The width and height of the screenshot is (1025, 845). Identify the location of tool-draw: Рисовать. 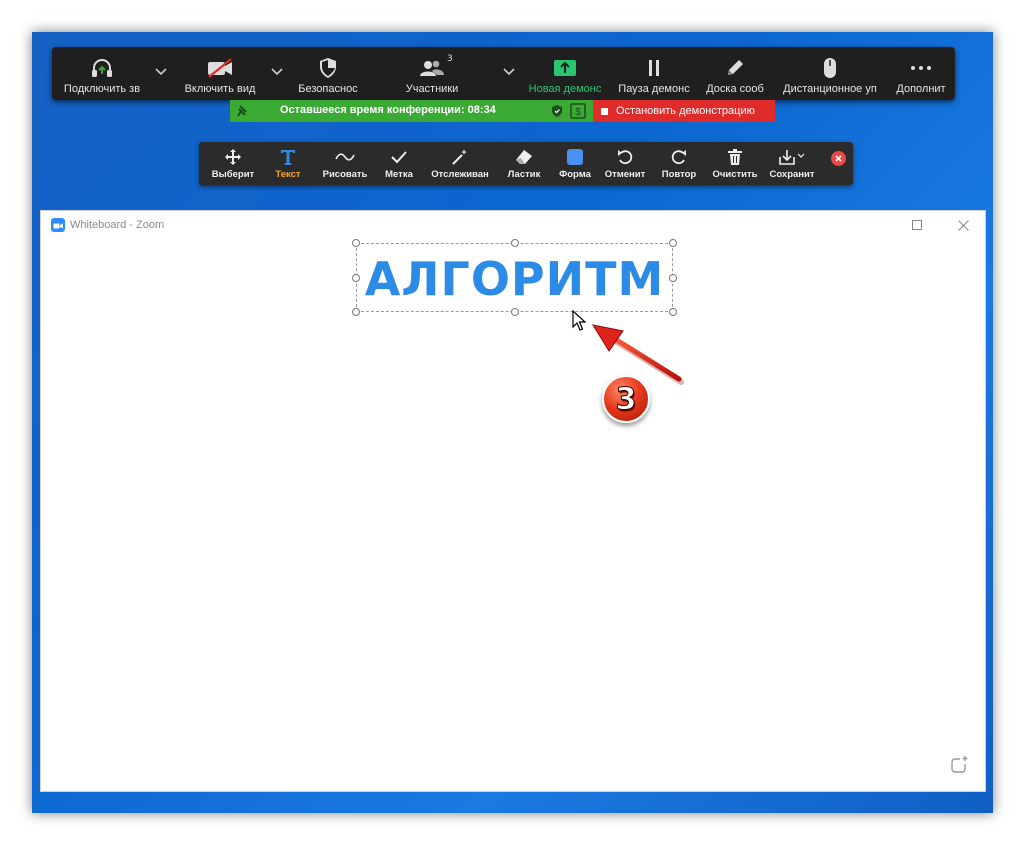
(345, 163).